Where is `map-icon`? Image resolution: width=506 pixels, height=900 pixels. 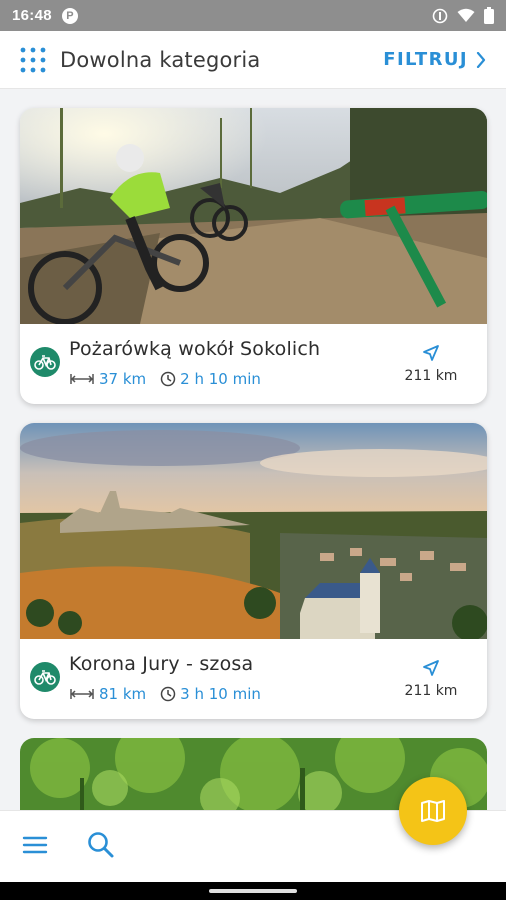
map-icon is located at coordinates (433, 811).